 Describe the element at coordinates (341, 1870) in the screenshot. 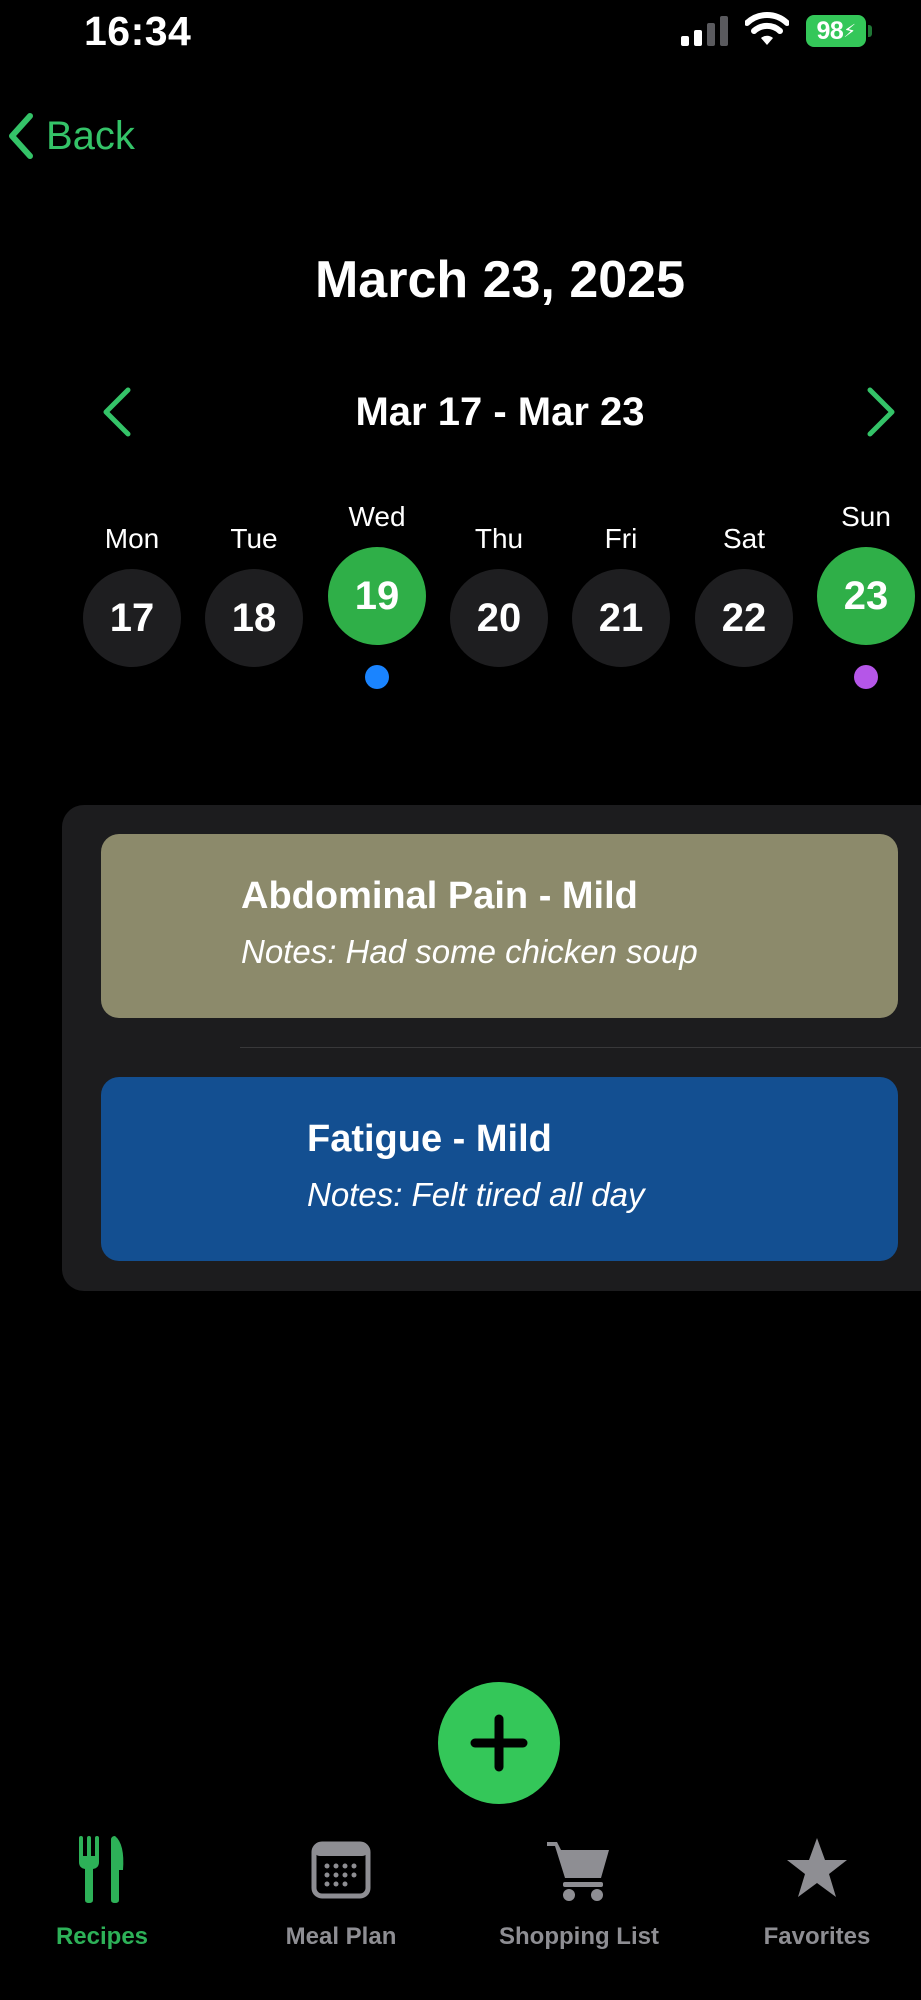

I see `calendar-icon` at that location.